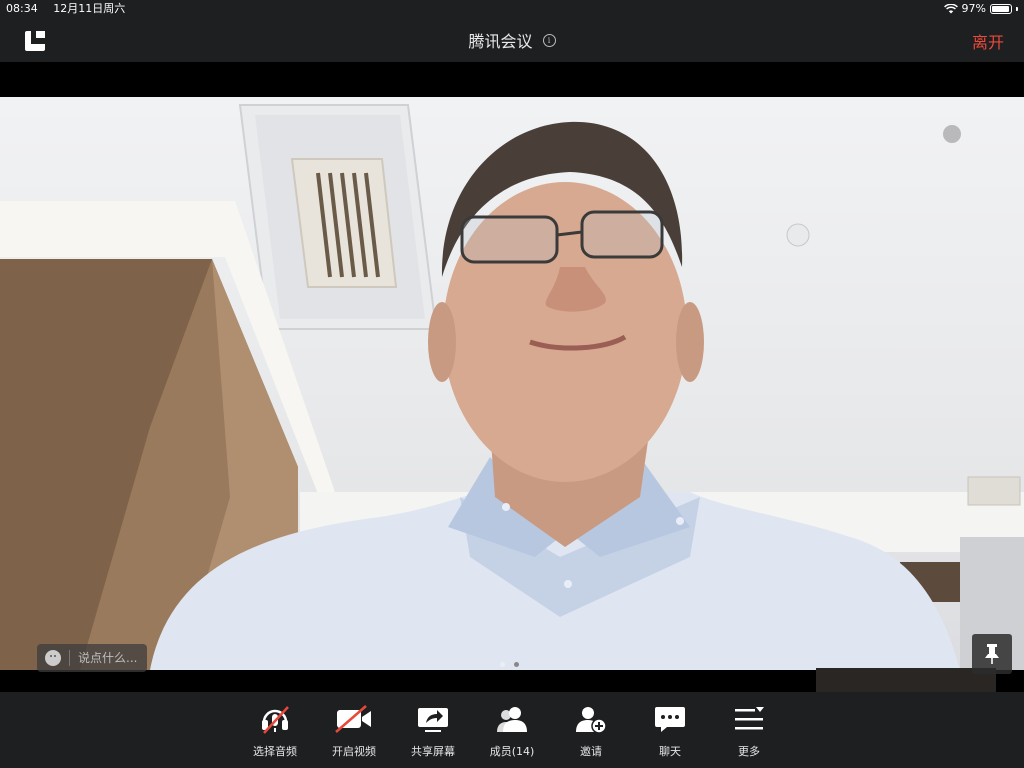  I want to click on pin-video-button, so click(992, 654).